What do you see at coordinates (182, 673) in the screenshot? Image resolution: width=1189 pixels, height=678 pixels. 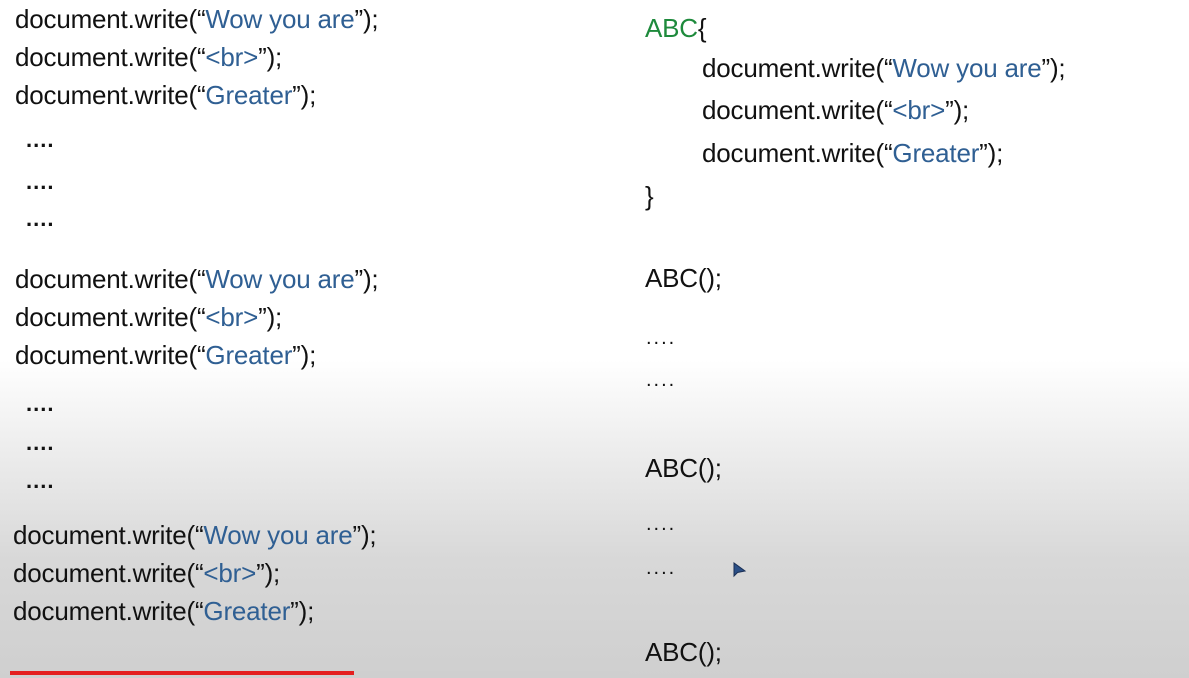 I see `progress-bar-played` at bounding box center [182, 673].